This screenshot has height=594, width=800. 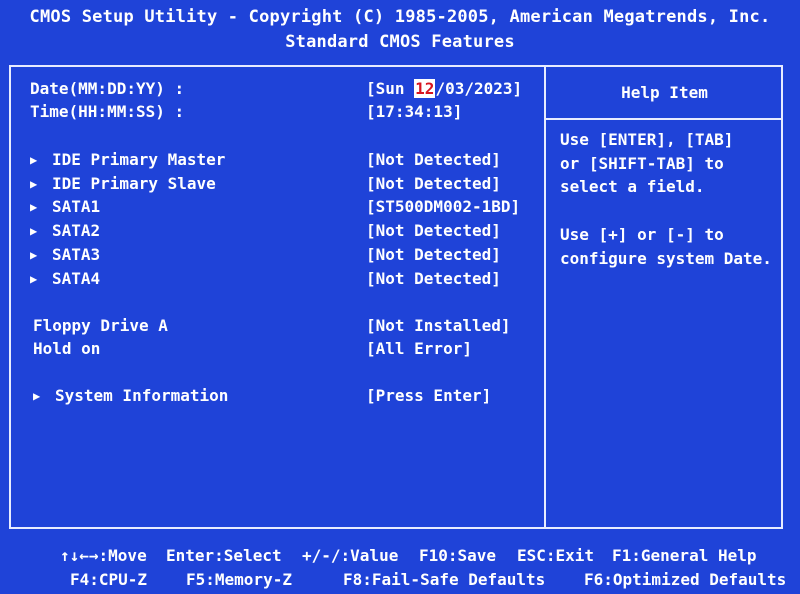 I want to click on help-line-3: select a field., so click(x=632, y=186).